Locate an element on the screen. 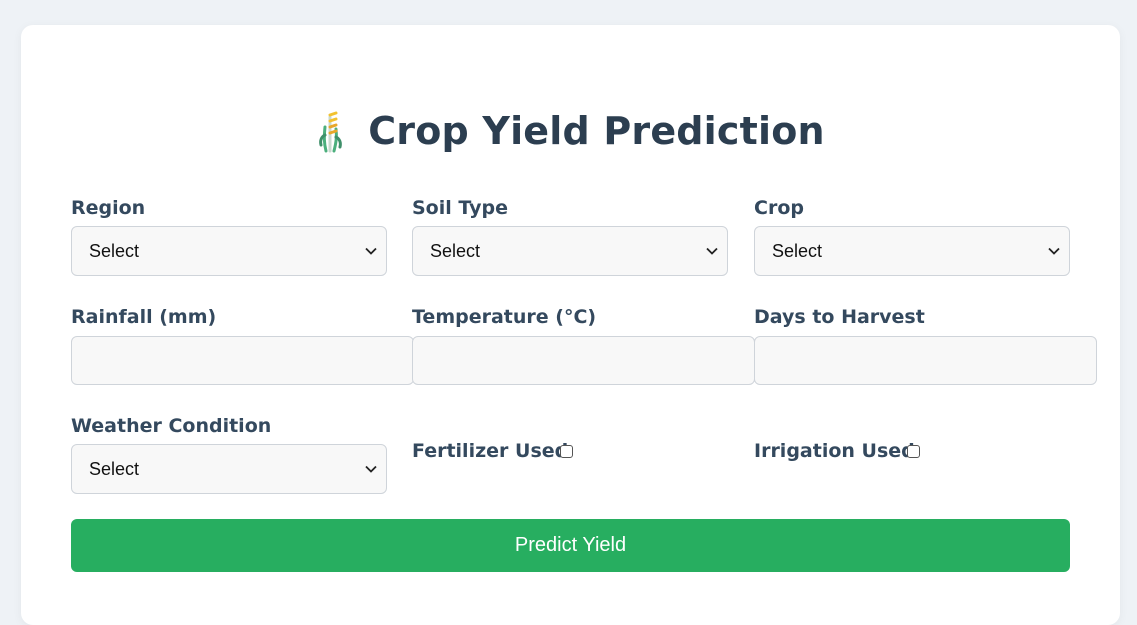 This screenshot has width=1137, height=625. region-select: Select is located at coordinates (229, 251).